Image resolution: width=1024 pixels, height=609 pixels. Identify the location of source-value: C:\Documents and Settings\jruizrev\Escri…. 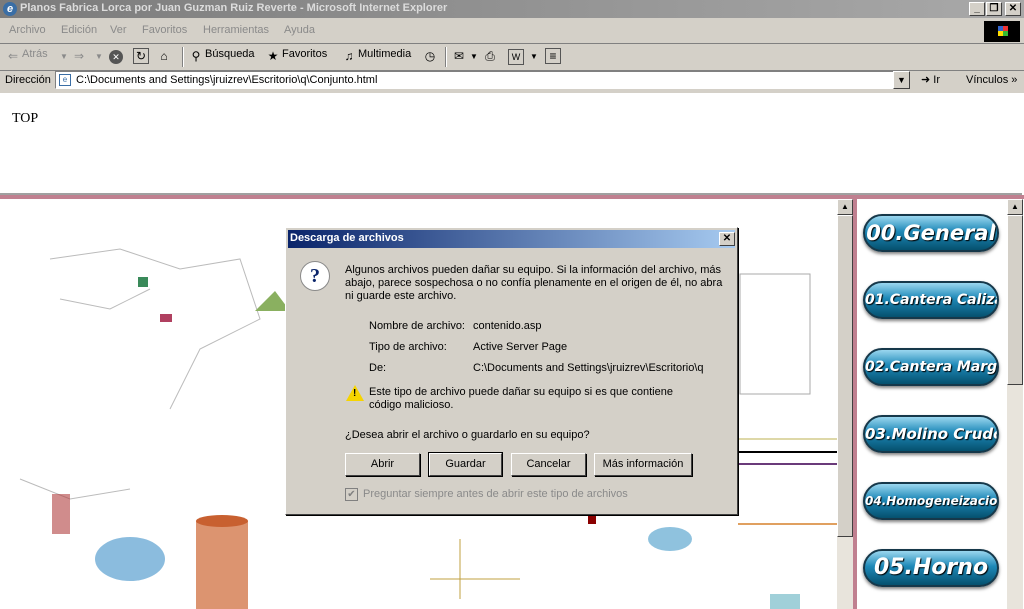
(588, 368).